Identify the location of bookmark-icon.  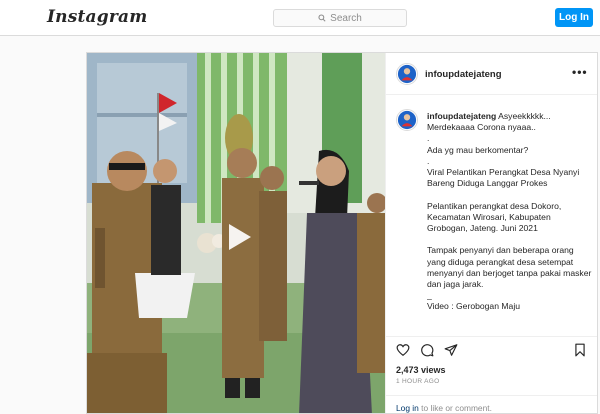
(580, 350).